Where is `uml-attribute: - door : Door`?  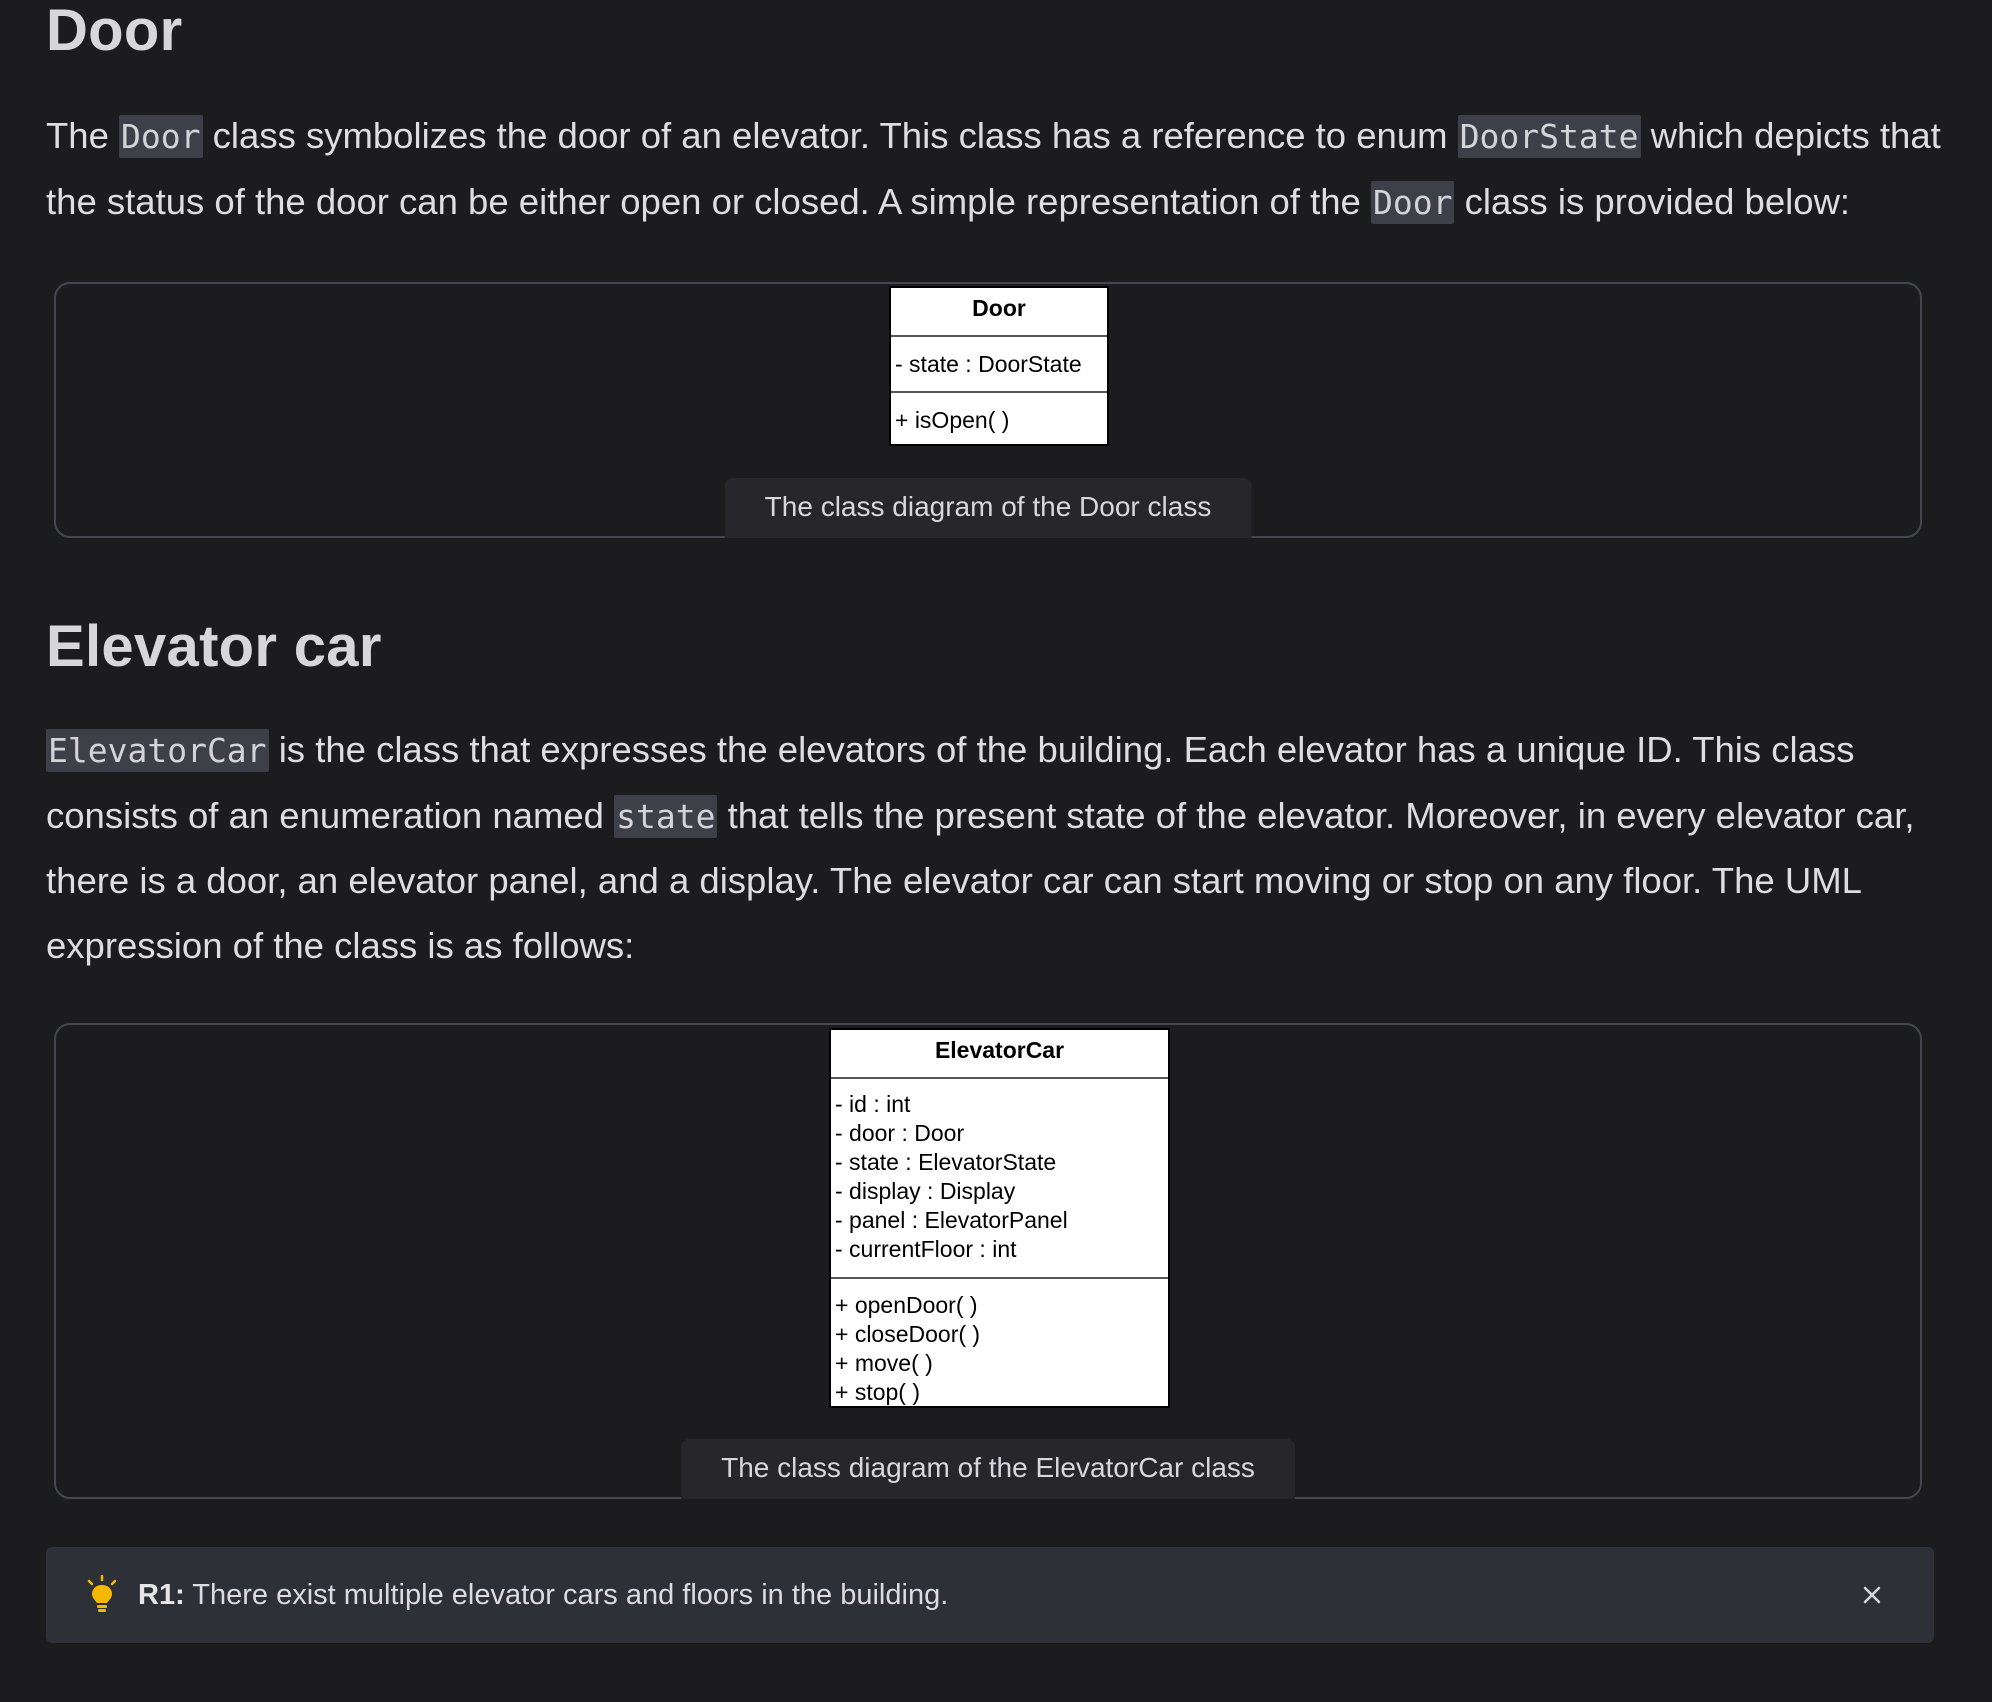 uml-attribute: - door : Door is located at coordinates (900, 1133).